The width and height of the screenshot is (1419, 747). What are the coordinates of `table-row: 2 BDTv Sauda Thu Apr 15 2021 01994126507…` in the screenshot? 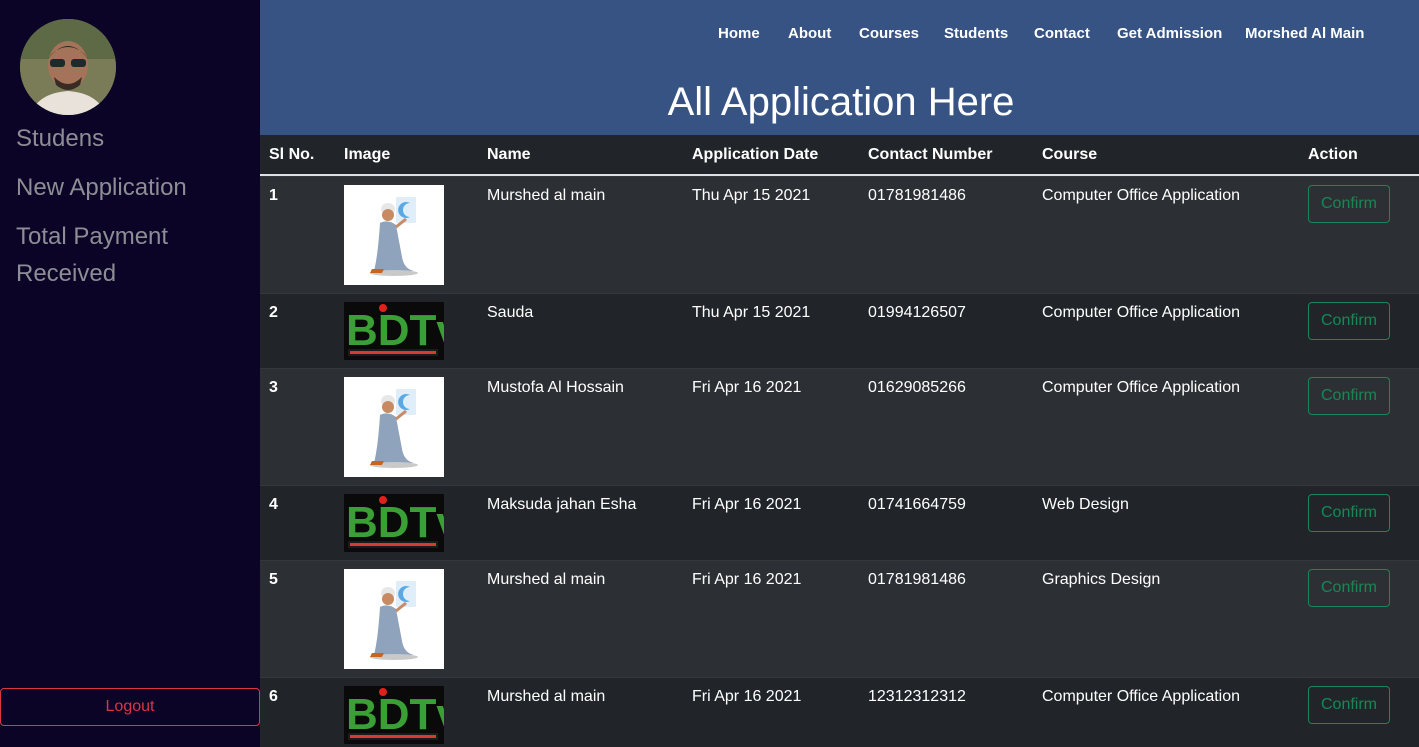 It's located at (839, 330).